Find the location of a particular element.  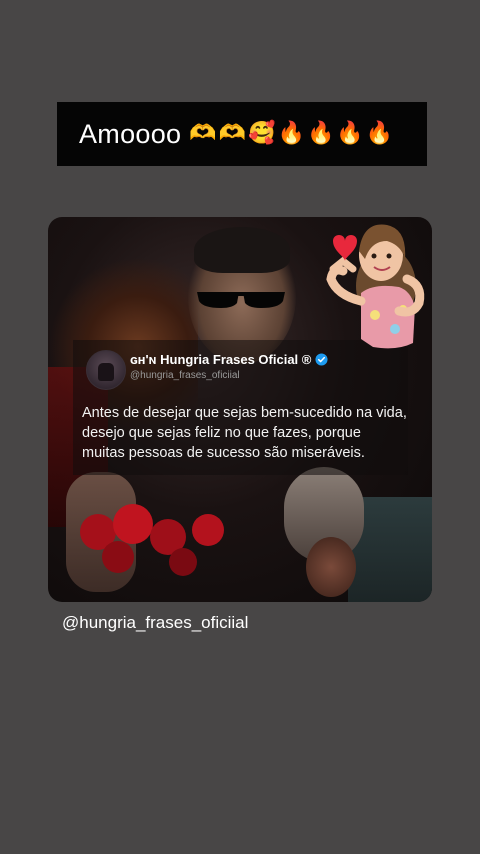

caption-text: Amoooo is located at coordinates (130, 133).